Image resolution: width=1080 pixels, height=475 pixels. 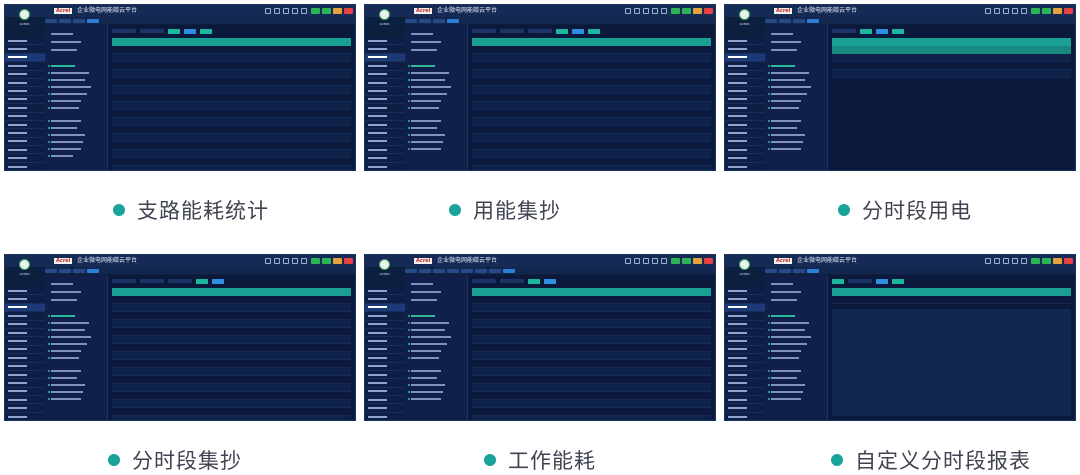 What do you see at coordinates (540, 460) in the screenshot?
I see `caption-work-energy: 工作能耗` at bounding box center [540, 460].